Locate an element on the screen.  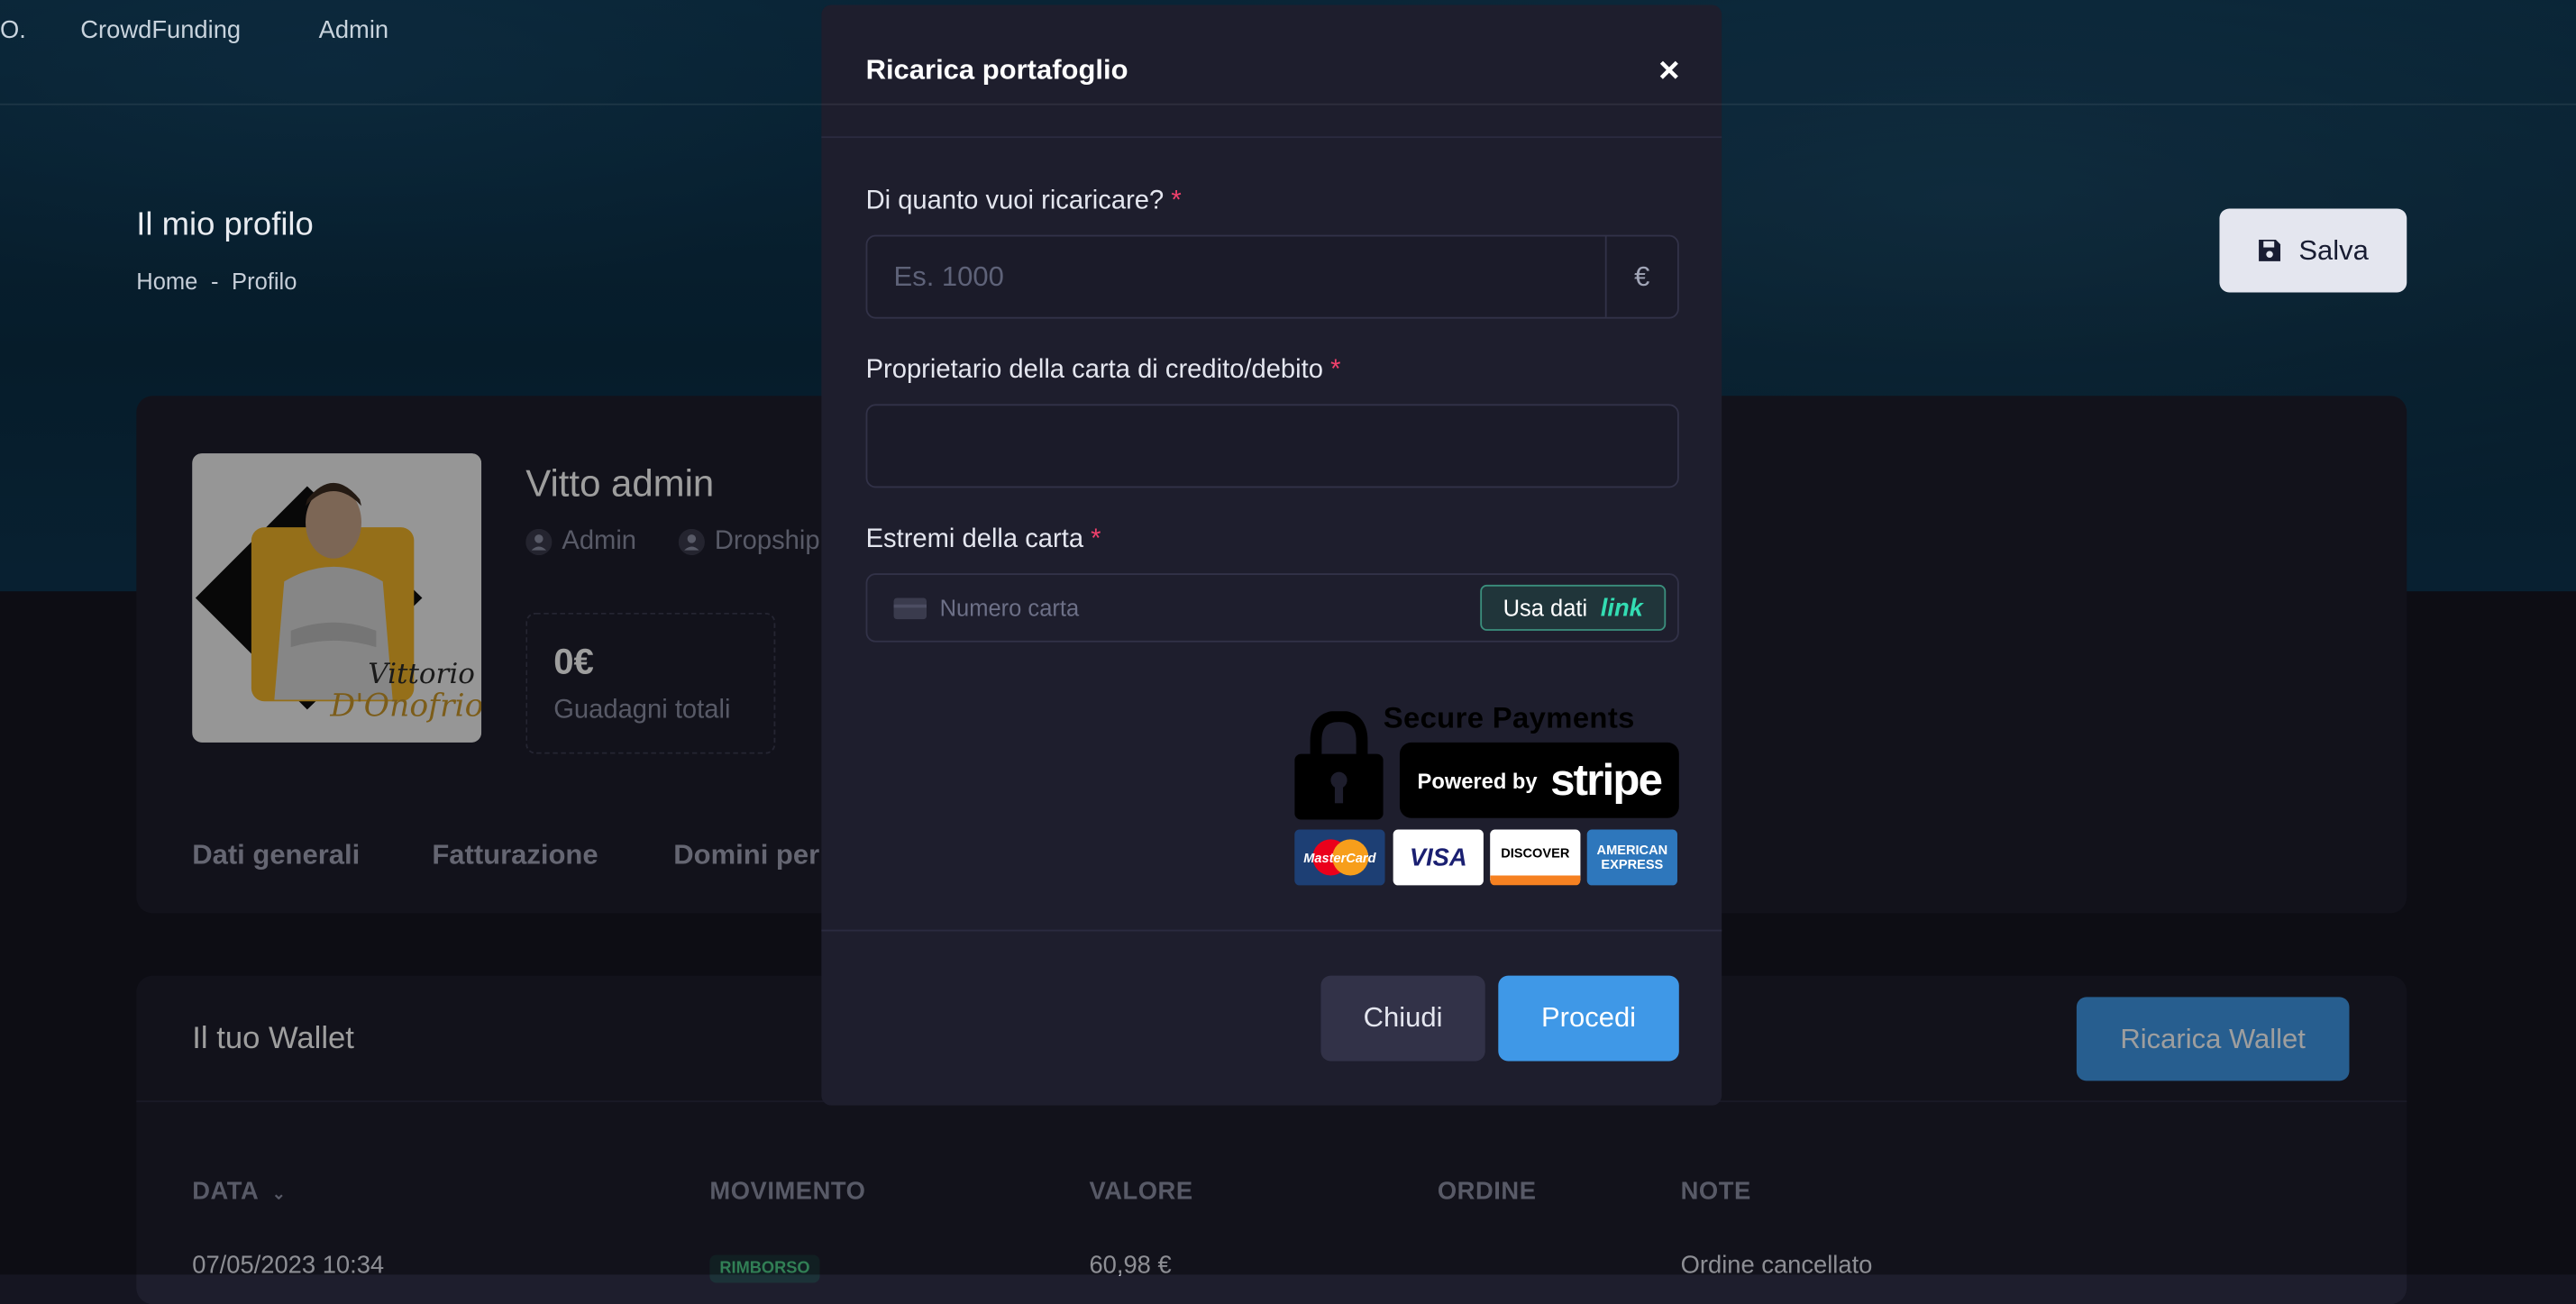
top-nav: O. CrowdFunding Admin is located at coordinates (1288, 53).